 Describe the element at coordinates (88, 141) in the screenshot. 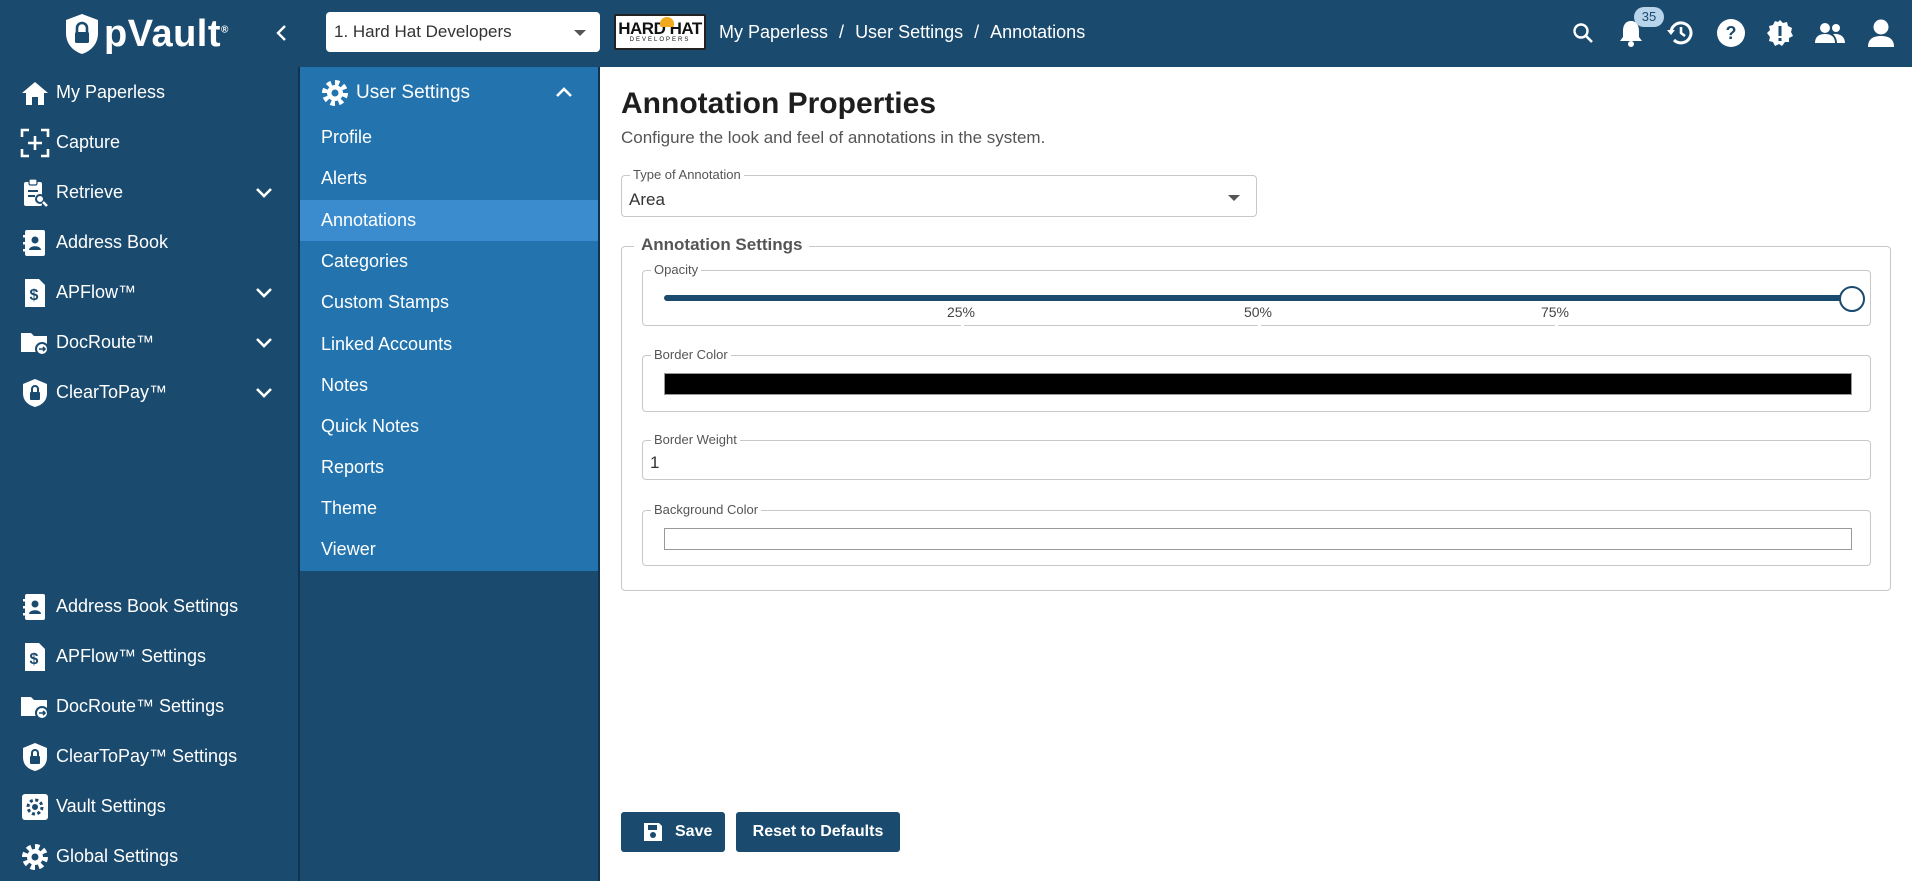

I see `nav-item-label: Capture` at that location.